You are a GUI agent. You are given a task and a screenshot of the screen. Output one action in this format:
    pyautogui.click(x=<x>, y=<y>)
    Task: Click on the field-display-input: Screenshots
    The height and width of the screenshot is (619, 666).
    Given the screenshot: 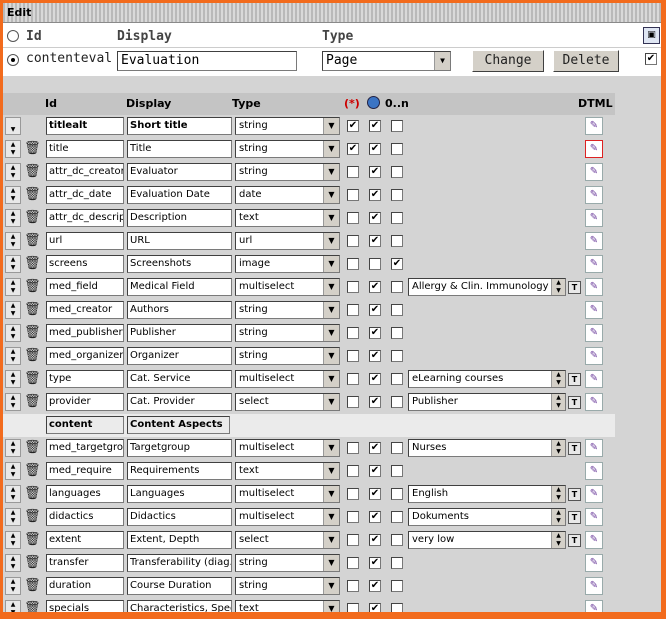 What is the action you would take?
    pyautogui.click(x=179, y=264)
    